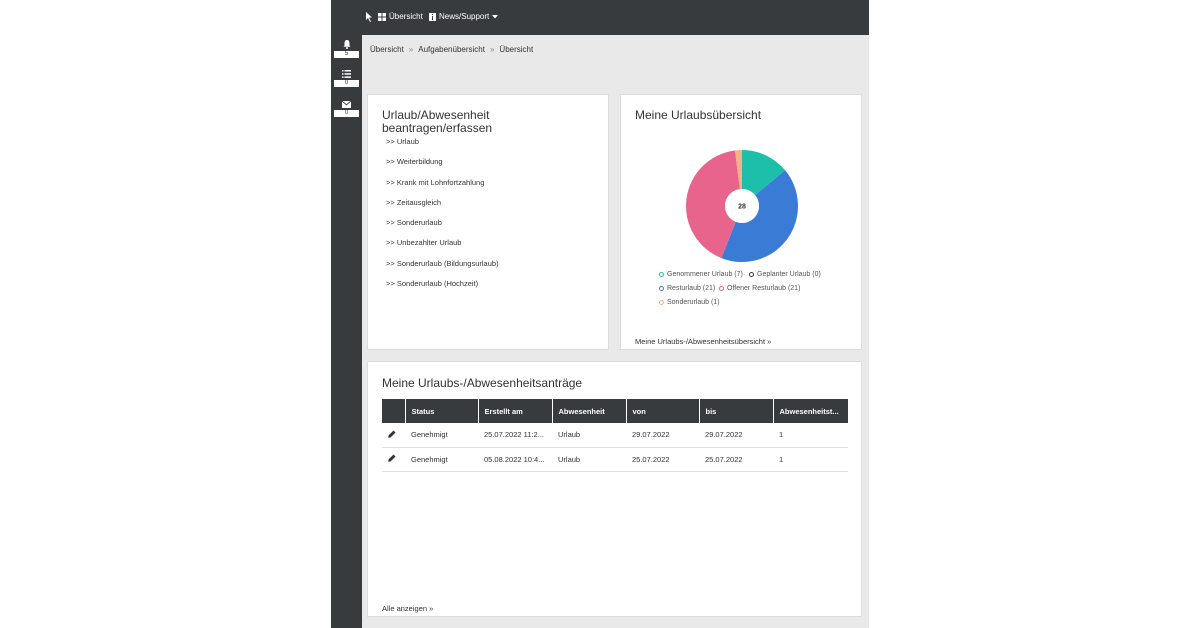 Image resolution: width=1200 pixels, height=628 pixels. Describe the element at coordinates (442, 147) in the screenshot. I see `link-vacation: >> Urlaub` at that location.